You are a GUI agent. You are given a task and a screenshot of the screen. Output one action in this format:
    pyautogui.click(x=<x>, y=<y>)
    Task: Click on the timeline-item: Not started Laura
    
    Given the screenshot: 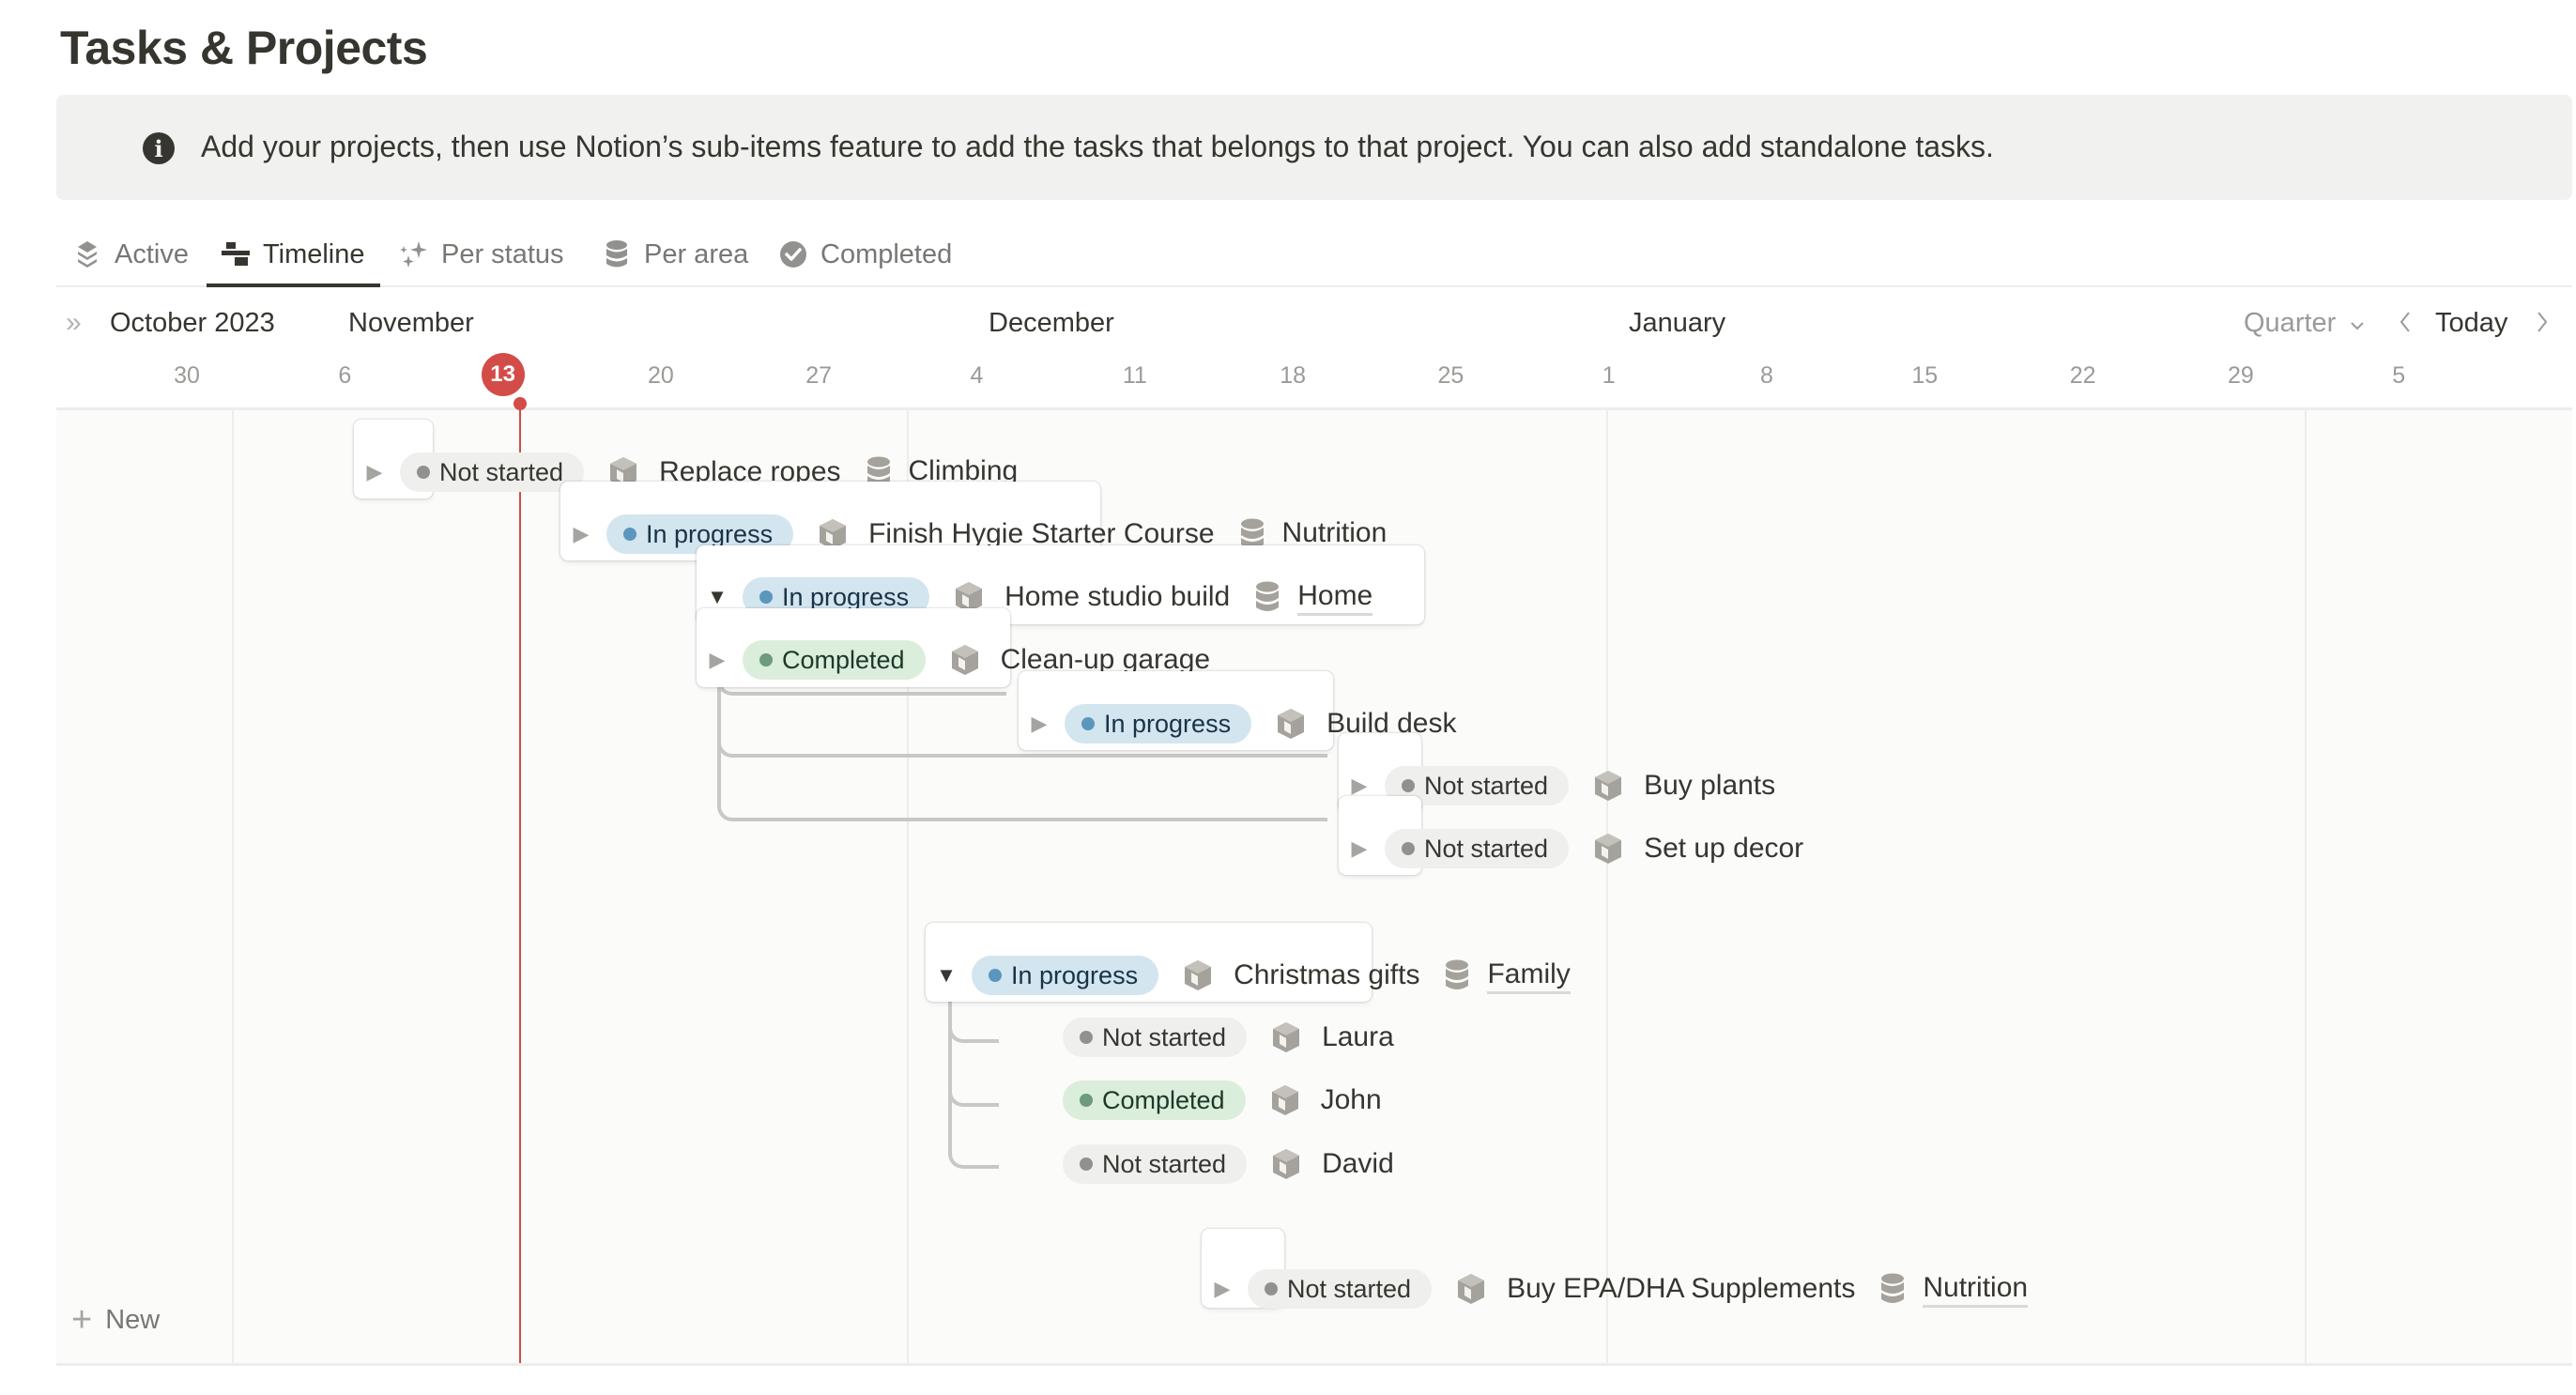 What is the action you would take?
    pyautogui.click(x=1233, y=1037)
    